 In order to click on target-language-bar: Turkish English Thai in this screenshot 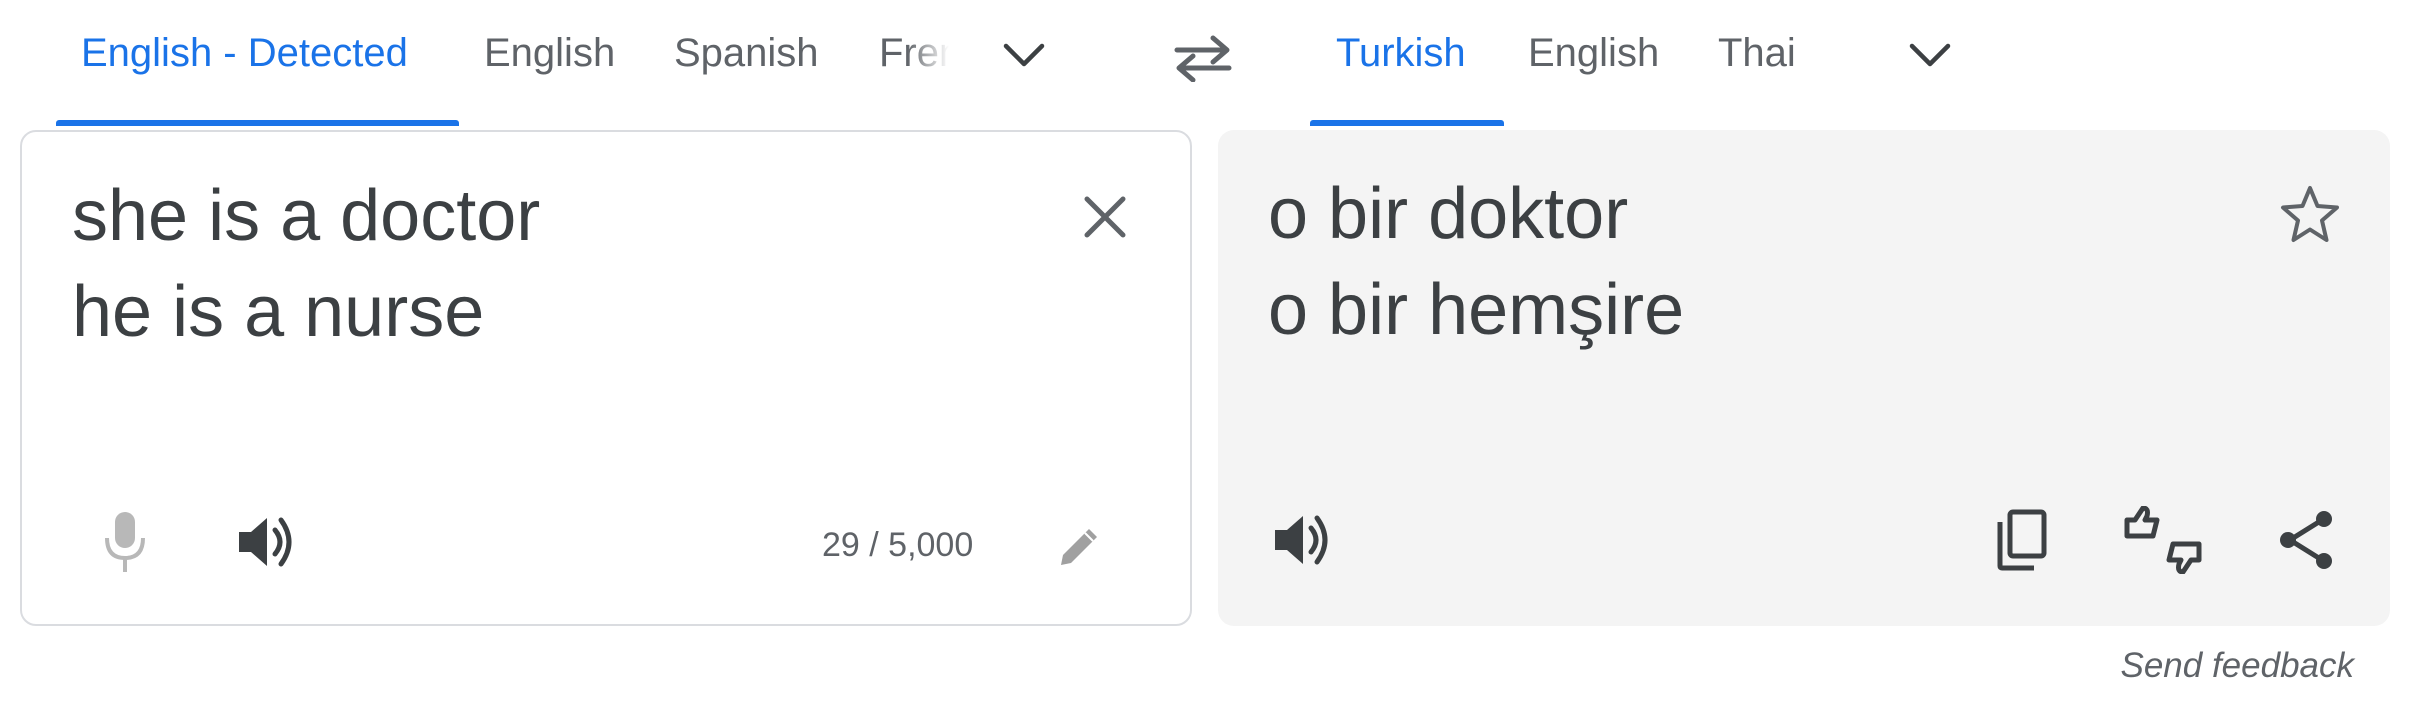, I will do `click(1823, 64)`.